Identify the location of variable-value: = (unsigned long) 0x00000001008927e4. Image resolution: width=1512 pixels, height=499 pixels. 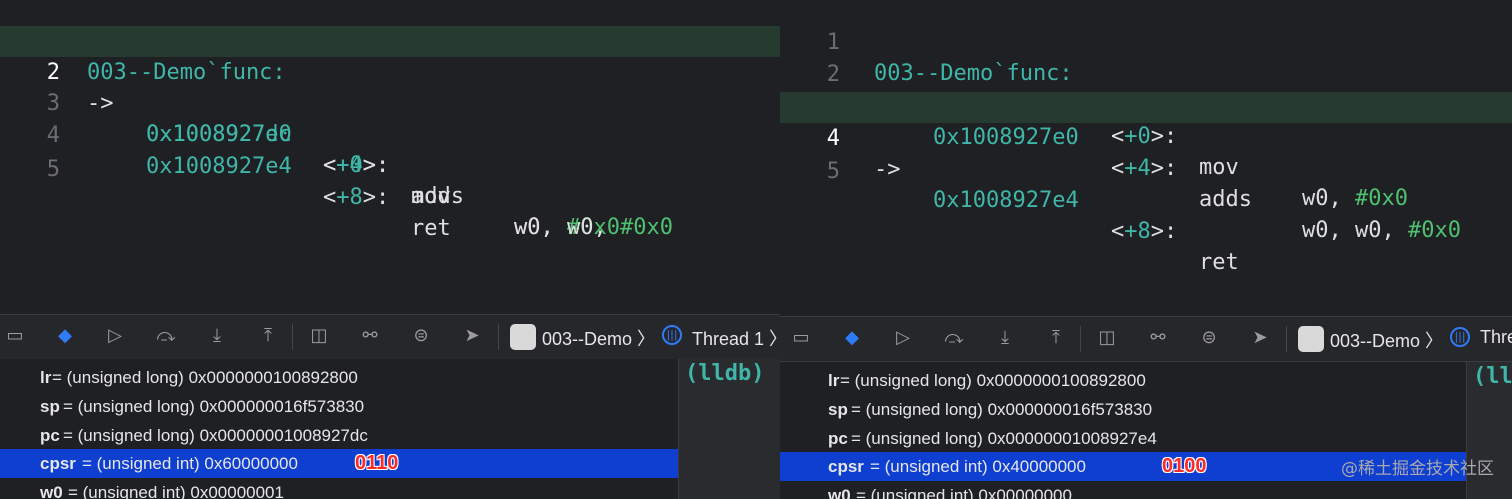
(1004, 438).